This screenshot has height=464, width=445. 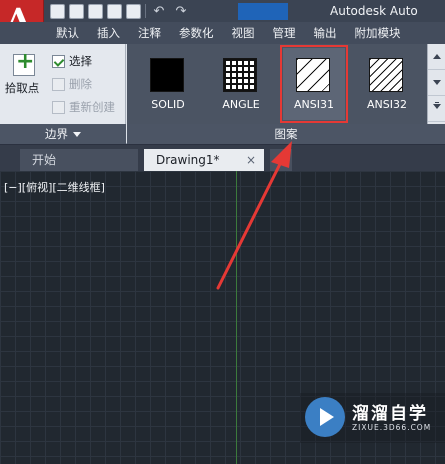 I want to click on pattern-panel-title: 图案, so click(x=286, y=134).